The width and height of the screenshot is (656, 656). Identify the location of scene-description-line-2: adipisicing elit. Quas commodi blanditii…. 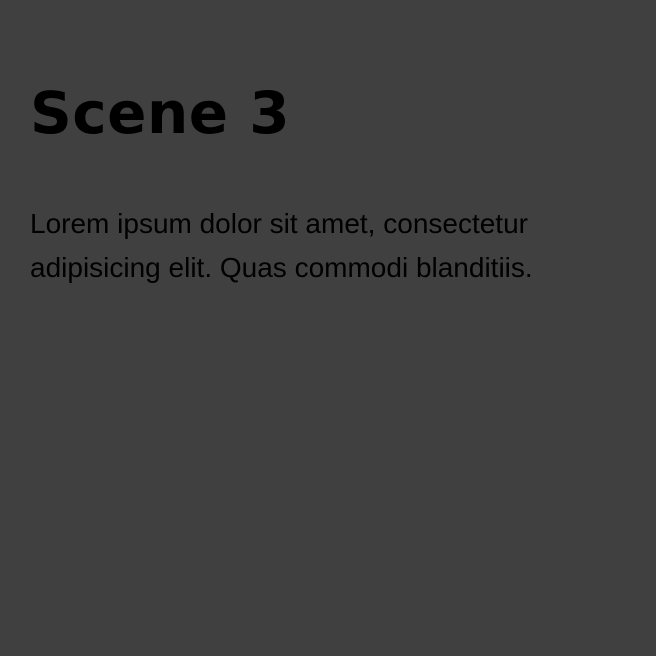
(281, 267).